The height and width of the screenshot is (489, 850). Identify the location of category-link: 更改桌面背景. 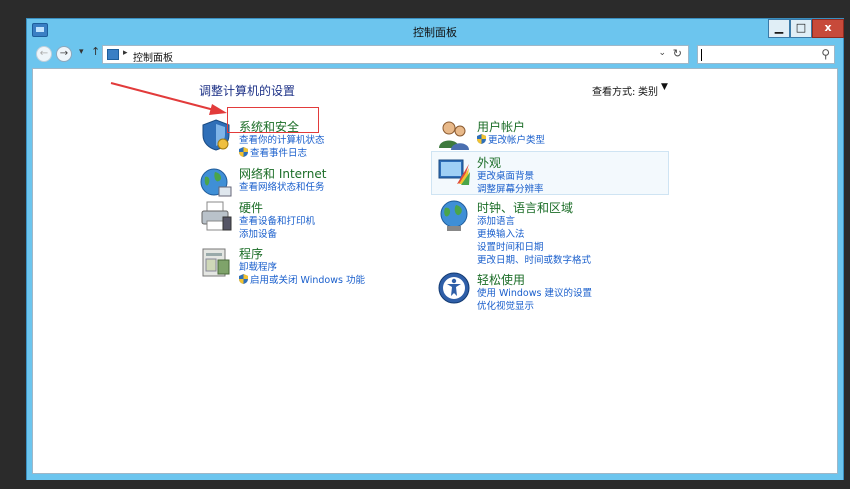
(505, 175).